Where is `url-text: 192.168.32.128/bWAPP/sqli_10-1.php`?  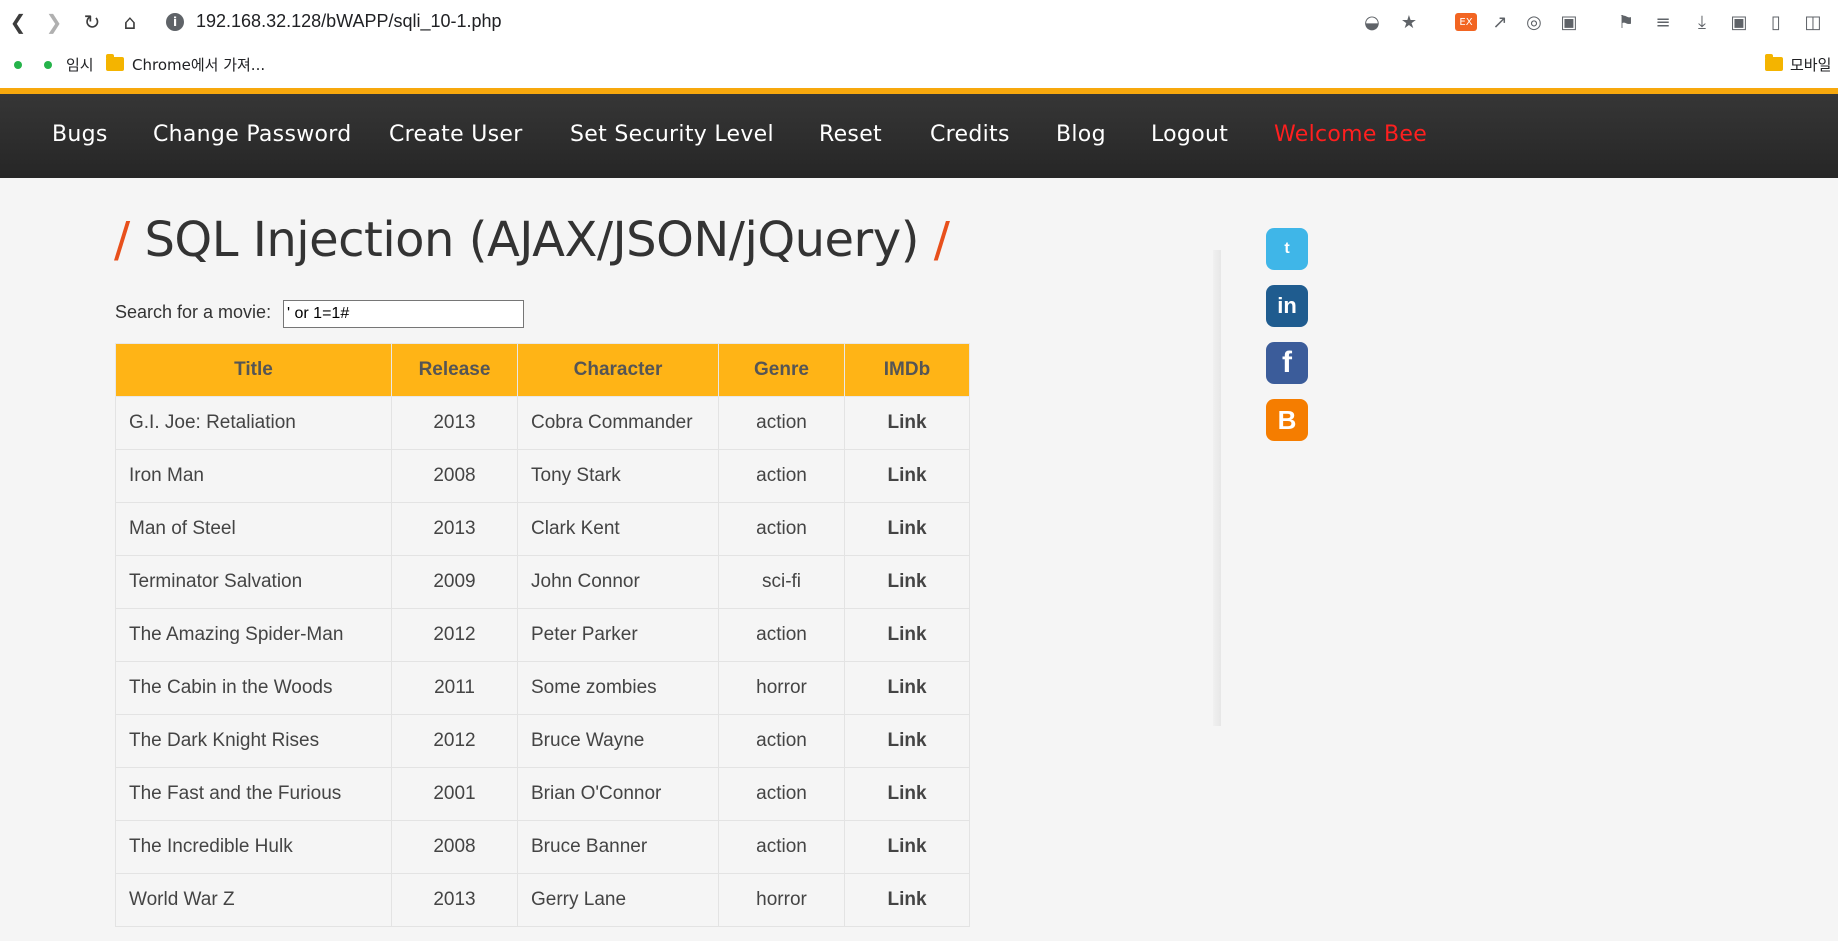 url-text: 192.168.32.128/bWAPP/sqli_10-1.php is located at coordinates (349, 21).